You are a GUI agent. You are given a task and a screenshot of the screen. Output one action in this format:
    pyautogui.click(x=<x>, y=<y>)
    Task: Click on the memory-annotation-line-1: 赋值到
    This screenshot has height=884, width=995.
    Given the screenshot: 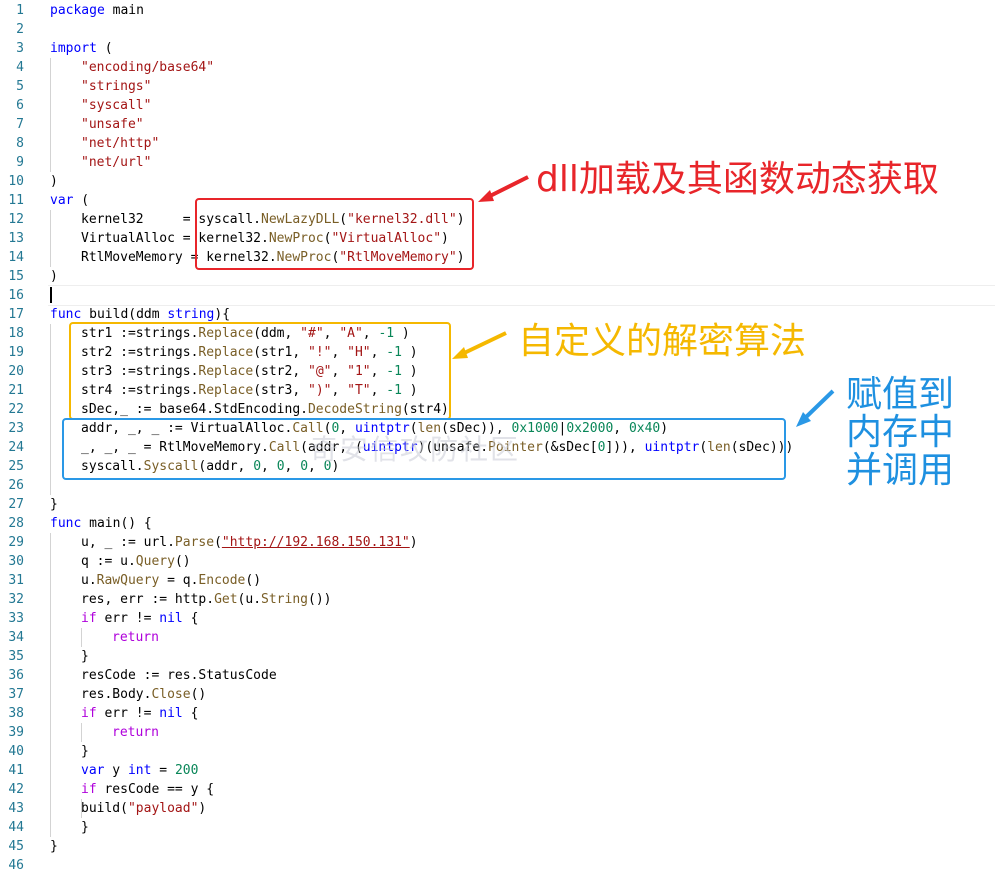 What is the action you would take?
    pyautogui.click(x=900, y=394)
    